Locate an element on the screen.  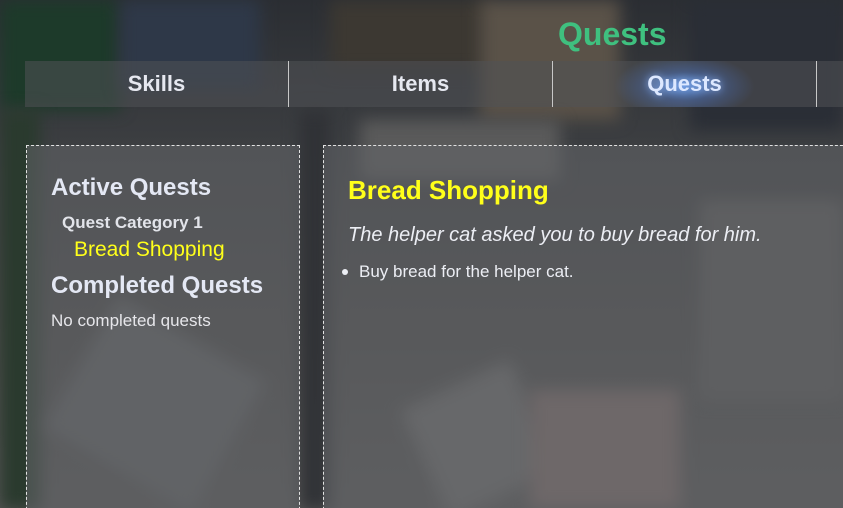
bullet-icon is located at coordinates (345, 272).